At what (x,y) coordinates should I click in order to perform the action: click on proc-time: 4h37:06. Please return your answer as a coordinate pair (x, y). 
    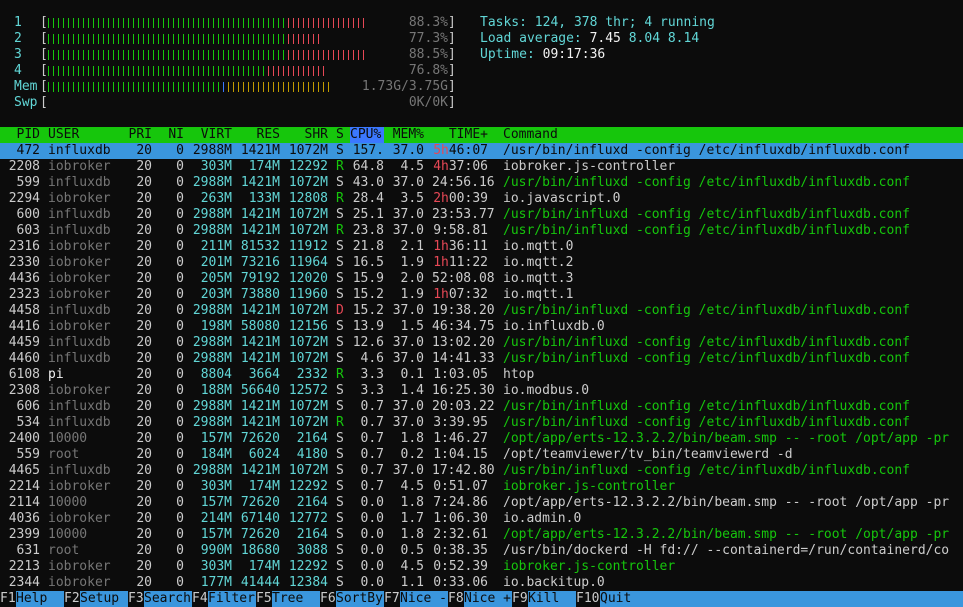
    Looking at the image, I should click on (460, 167).